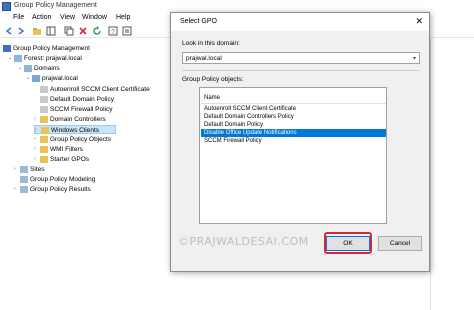  I want to click on look-in-label: Look in this domain:, so click(211, 43).